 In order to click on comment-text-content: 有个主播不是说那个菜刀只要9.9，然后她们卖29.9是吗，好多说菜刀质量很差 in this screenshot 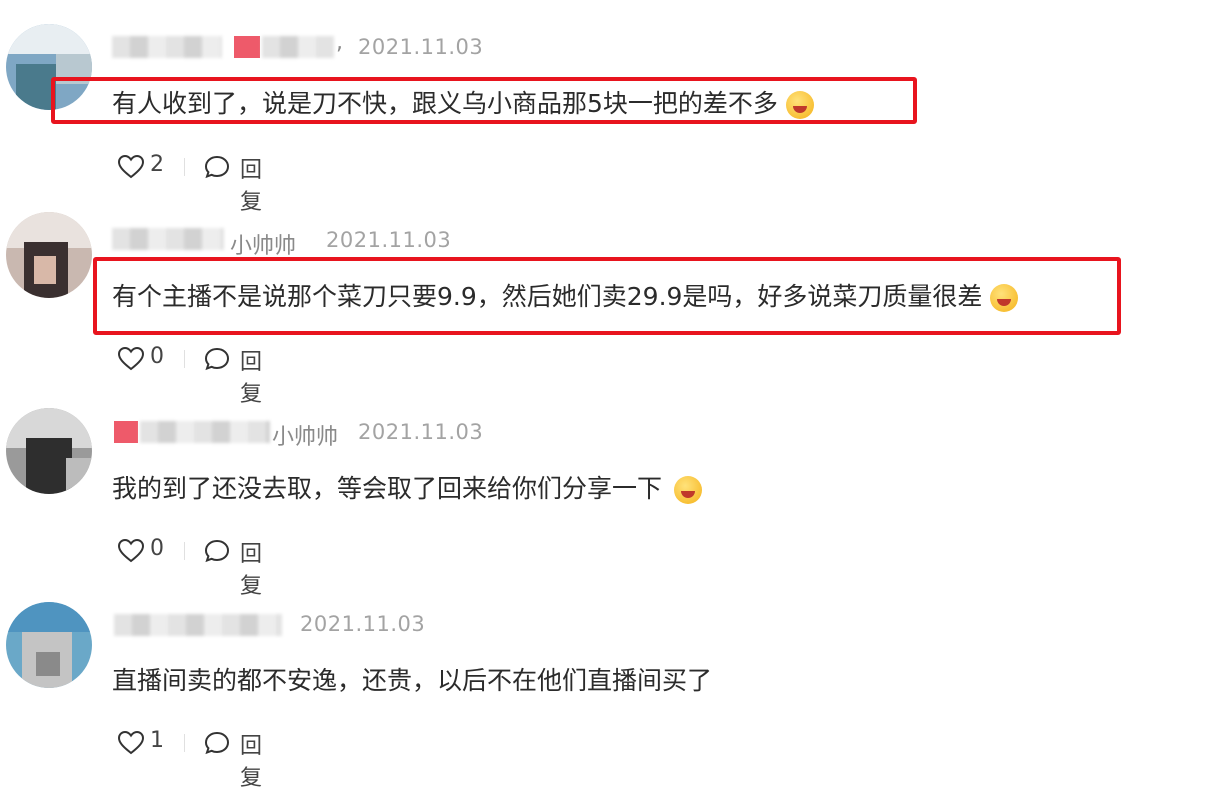, I will do `click(547, 296)`.